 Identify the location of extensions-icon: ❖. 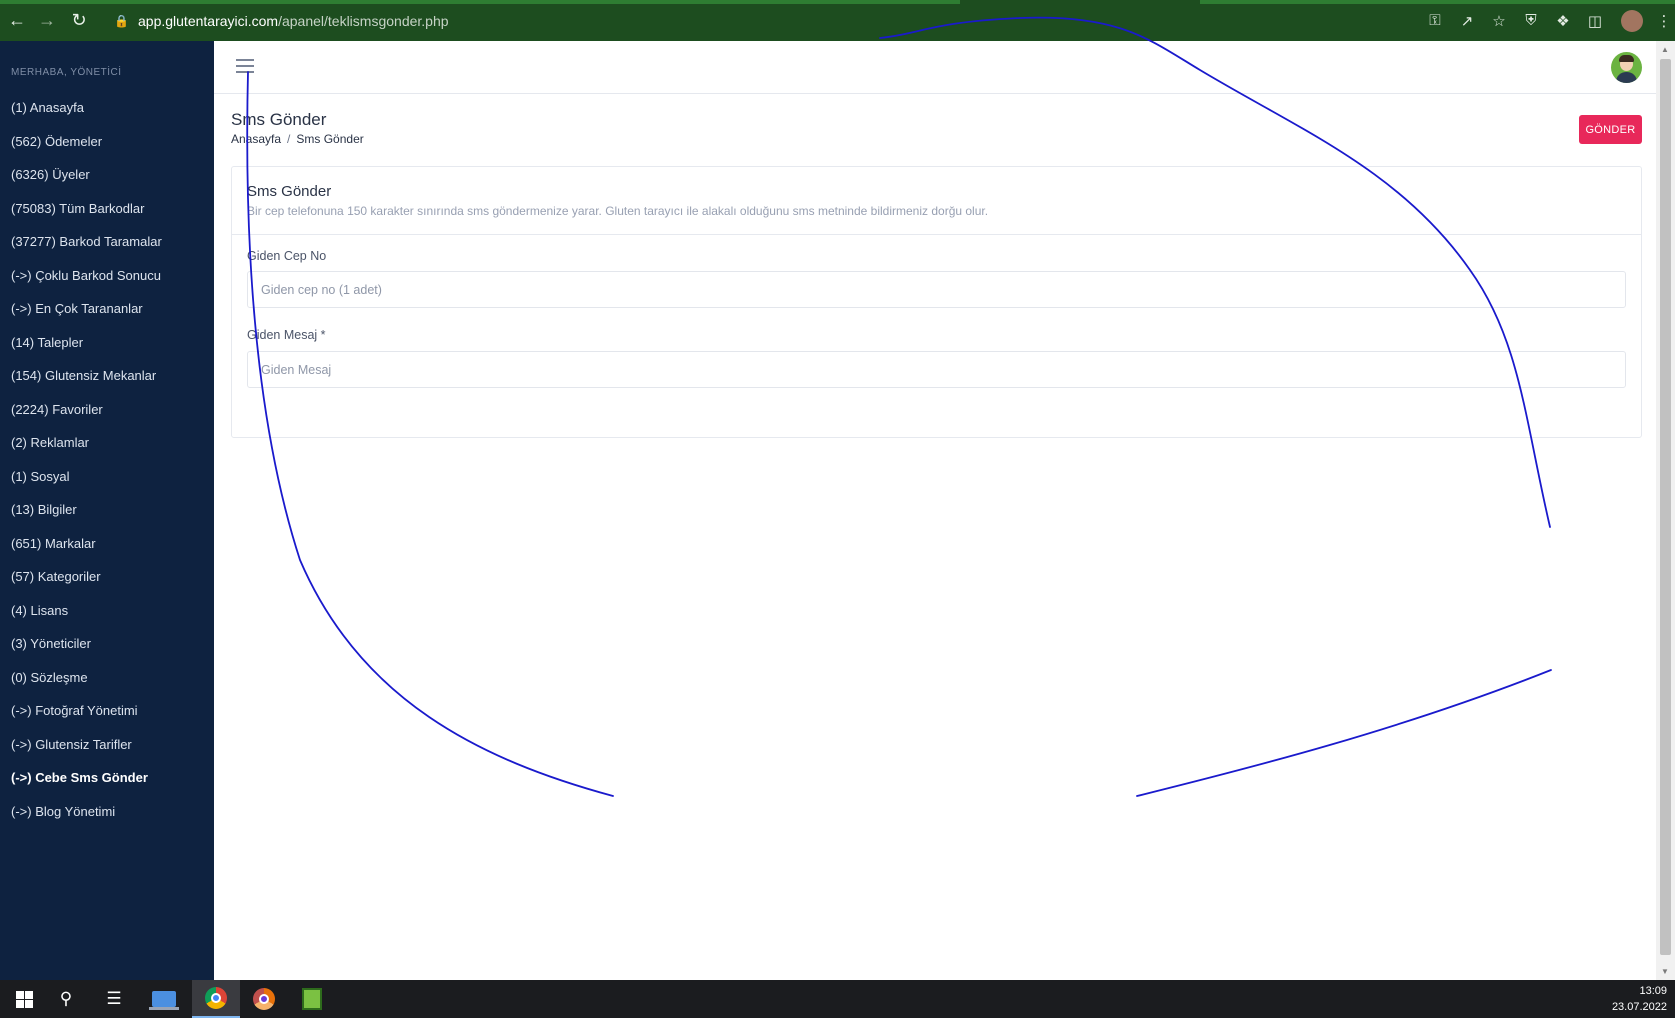
(1563, 21).